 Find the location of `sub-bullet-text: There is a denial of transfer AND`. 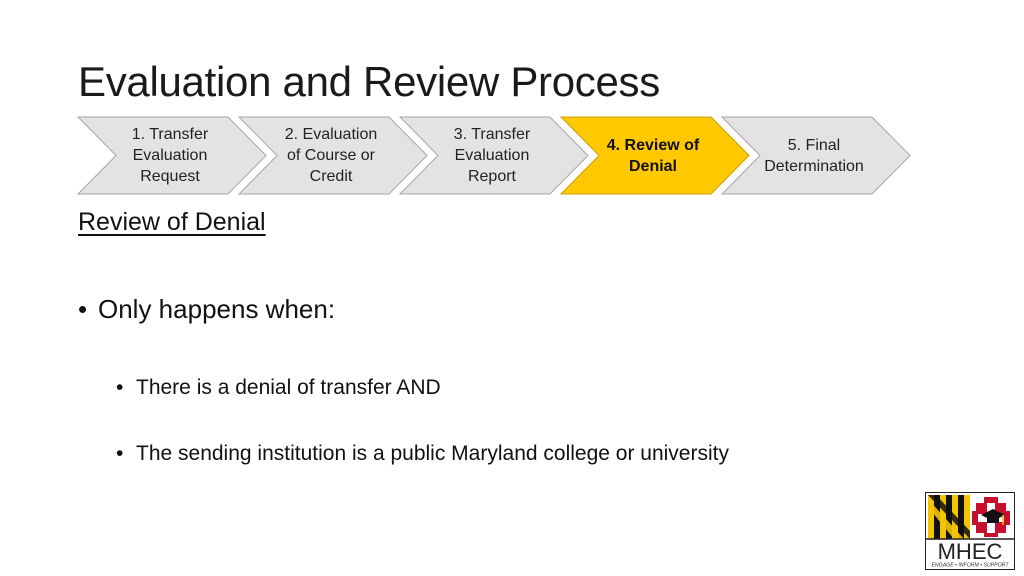

sub-bullet-text: There is a denial of transfer AND is located at coordinates (288, 387).